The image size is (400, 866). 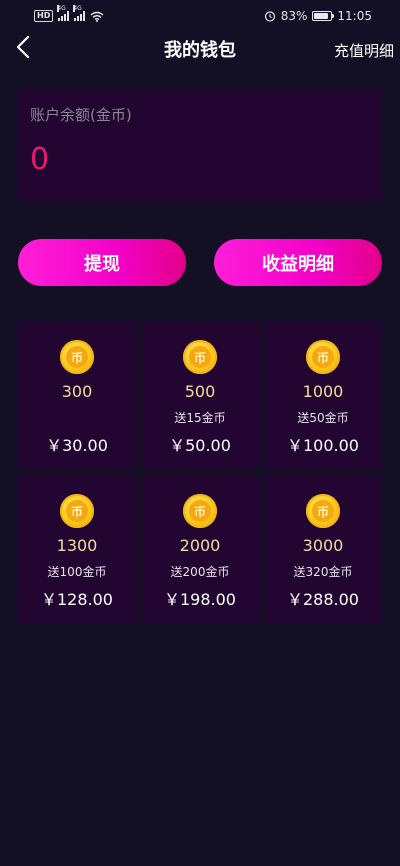 I want to click on battery-fill, so click(x=321, y=16).